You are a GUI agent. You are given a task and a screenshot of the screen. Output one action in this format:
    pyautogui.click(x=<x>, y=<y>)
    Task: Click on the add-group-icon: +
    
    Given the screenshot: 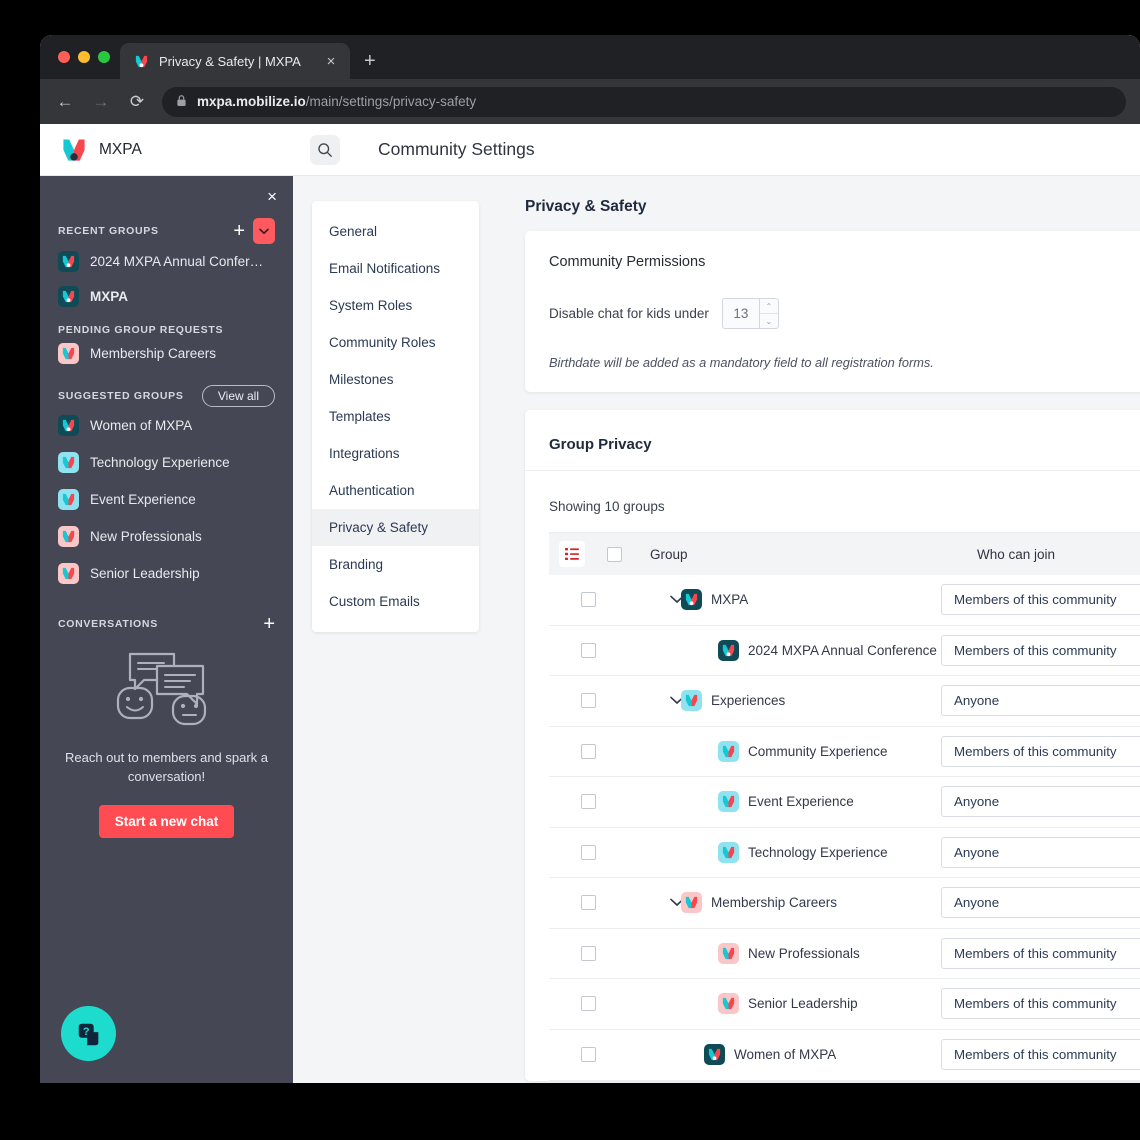 What is the action you would take?
    pyautogui.click(x=239, y=231)
    